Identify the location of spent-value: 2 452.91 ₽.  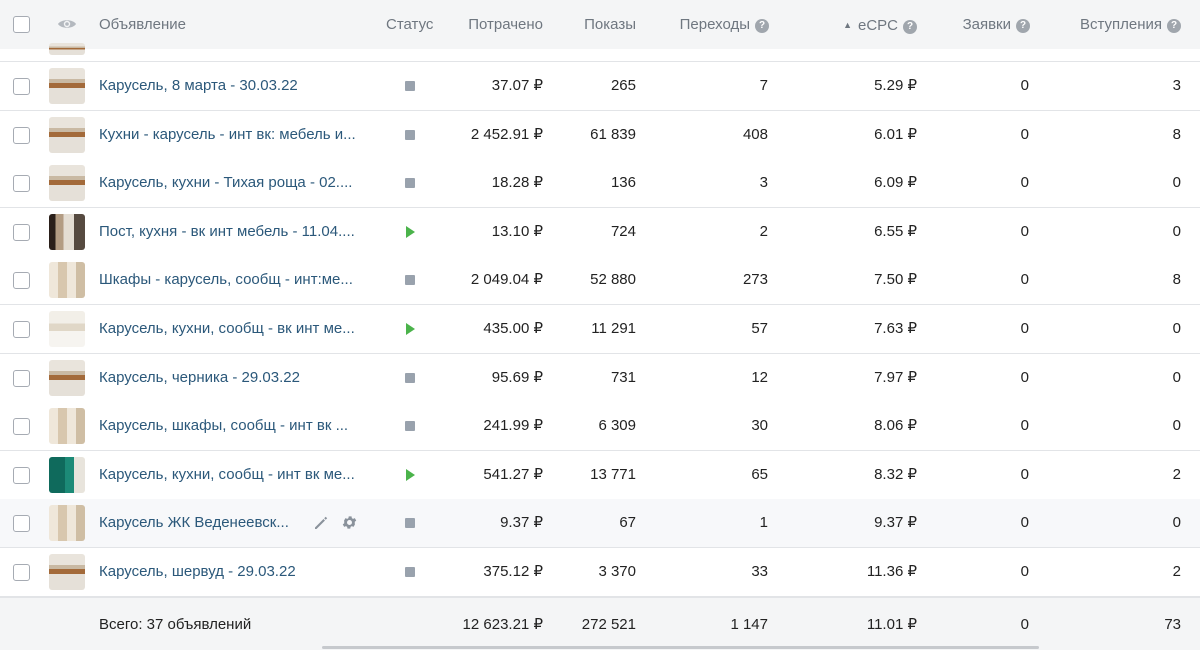
(506, 134).